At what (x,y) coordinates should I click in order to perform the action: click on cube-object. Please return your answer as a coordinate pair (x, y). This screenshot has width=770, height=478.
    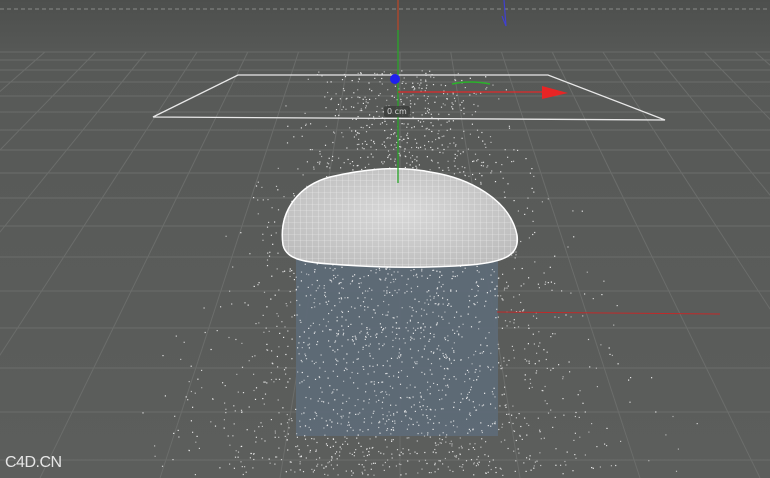
    Looking at the image, I should click on (397, 347).